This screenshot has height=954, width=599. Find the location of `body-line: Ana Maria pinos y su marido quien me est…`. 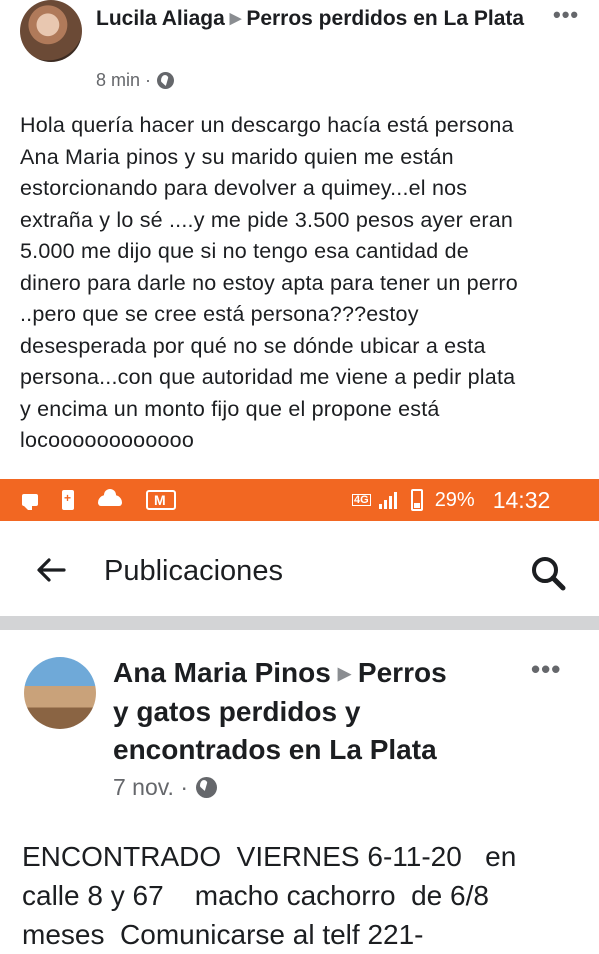

body-line: Ana Maria pinos y su marido quien me est… is located at coordinates (237, 156).